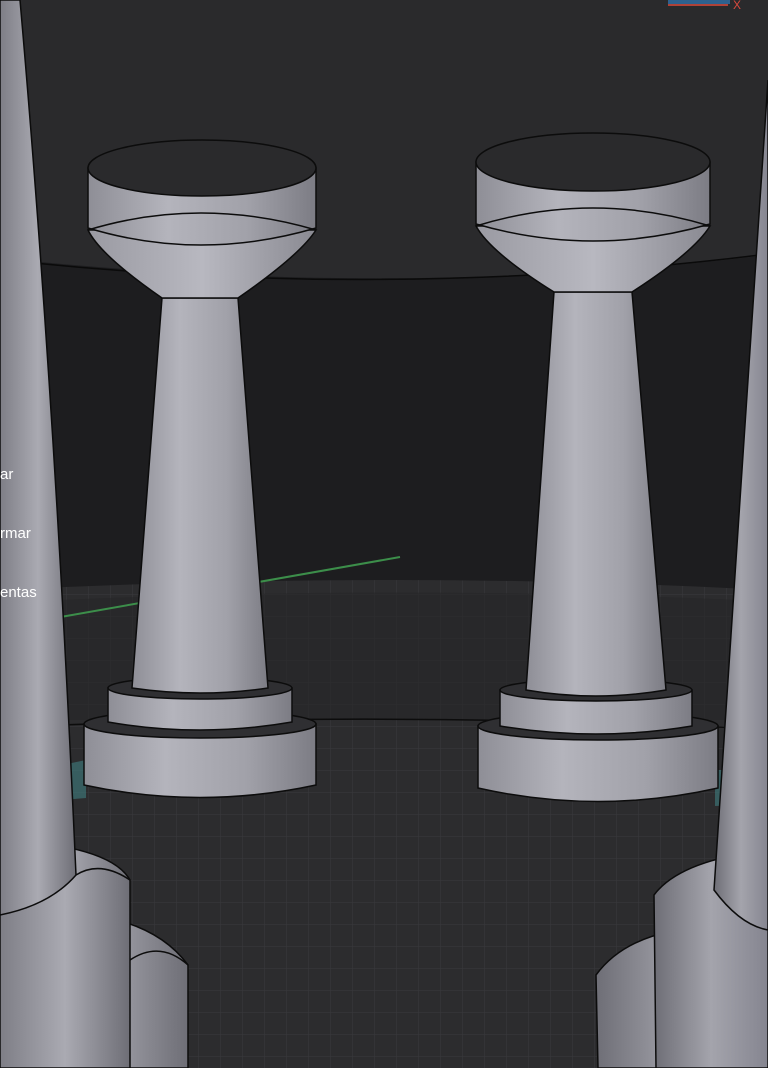 Image resolution: width=768 pixels, height=1068 pixels. I want to click on side-menu: ar rmar entas, so click(40, 540).